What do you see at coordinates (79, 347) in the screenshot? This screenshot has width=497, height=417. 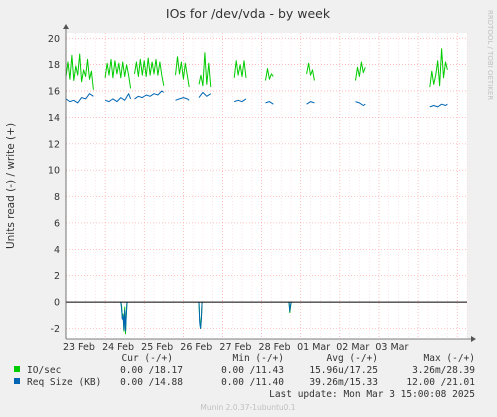 I see `x-tick-label: 23 Feb` at bounding box center [79, 347].